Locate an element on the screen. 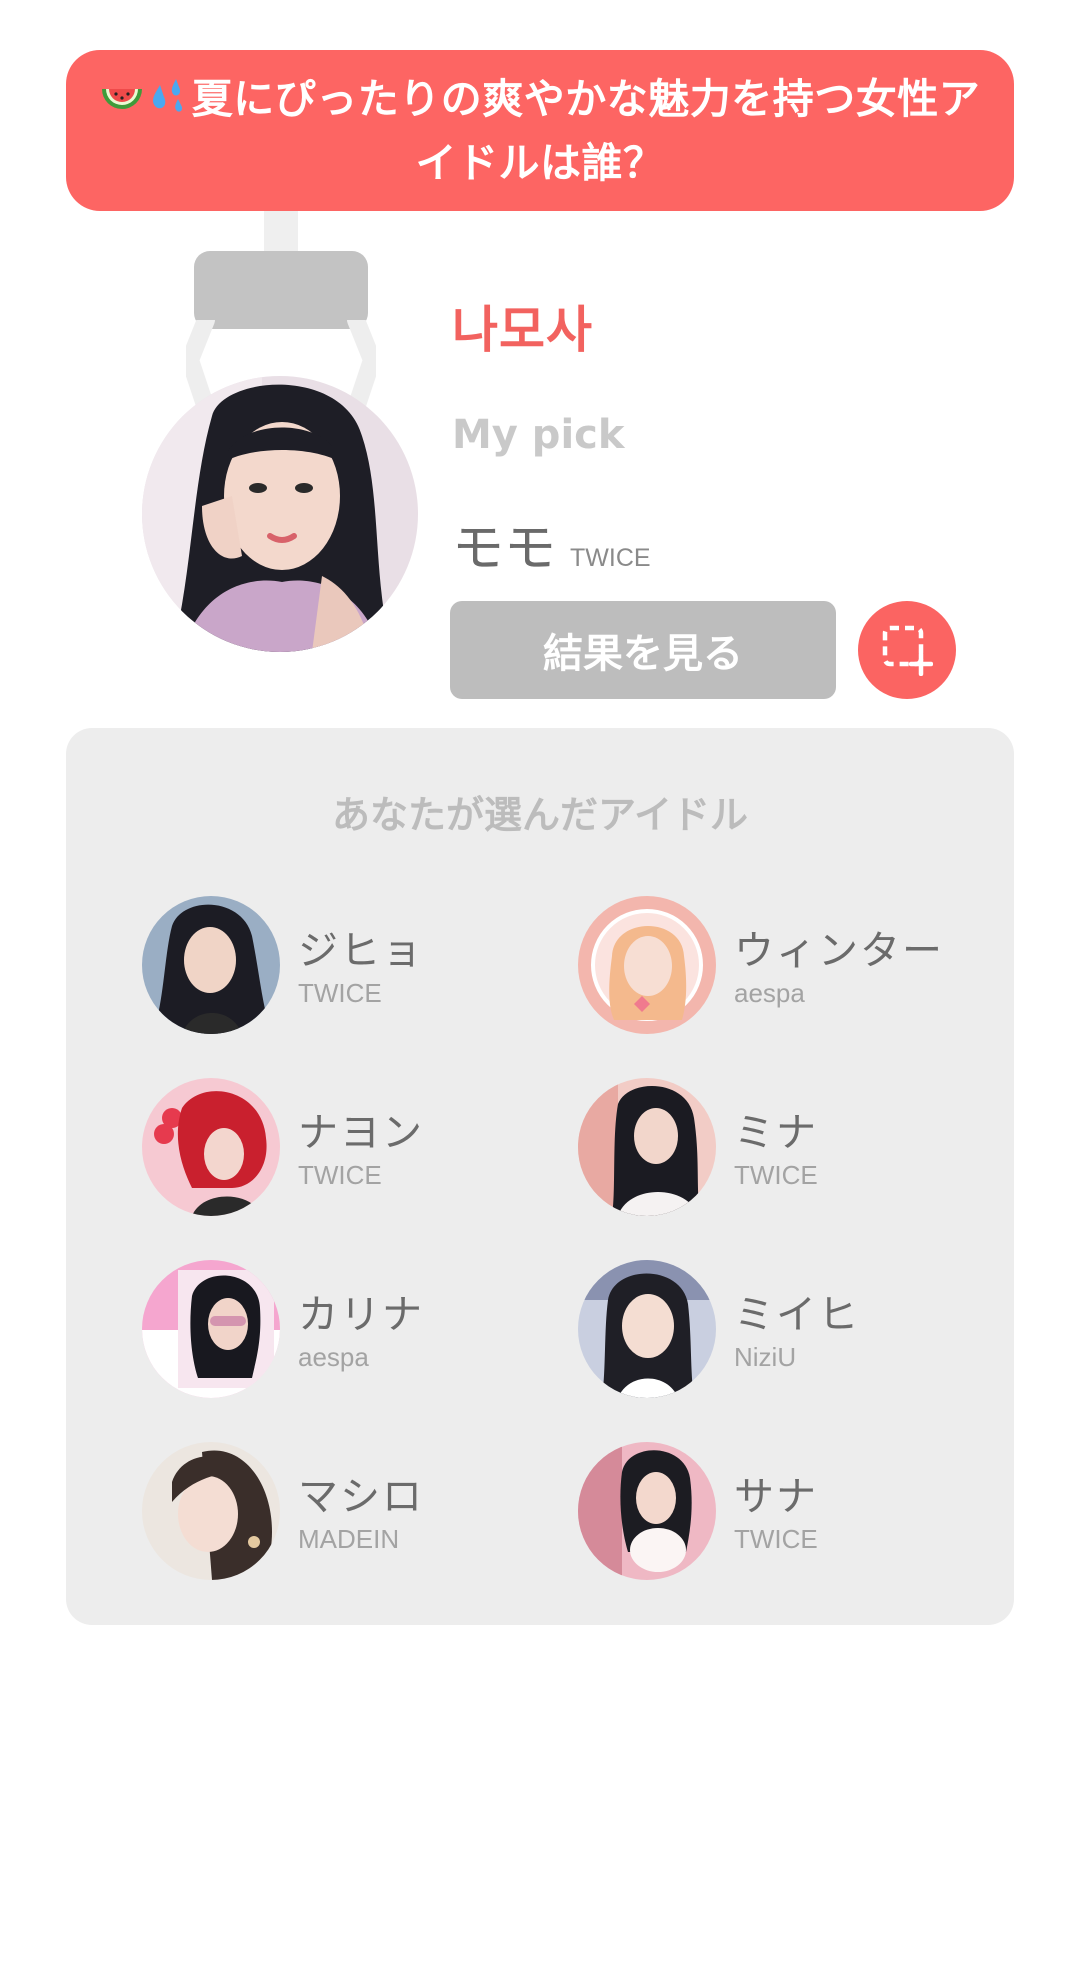 The width and height of the screenshot is (1080, 1984). idol-name: カリナ is located at coordinates (361, 1315).